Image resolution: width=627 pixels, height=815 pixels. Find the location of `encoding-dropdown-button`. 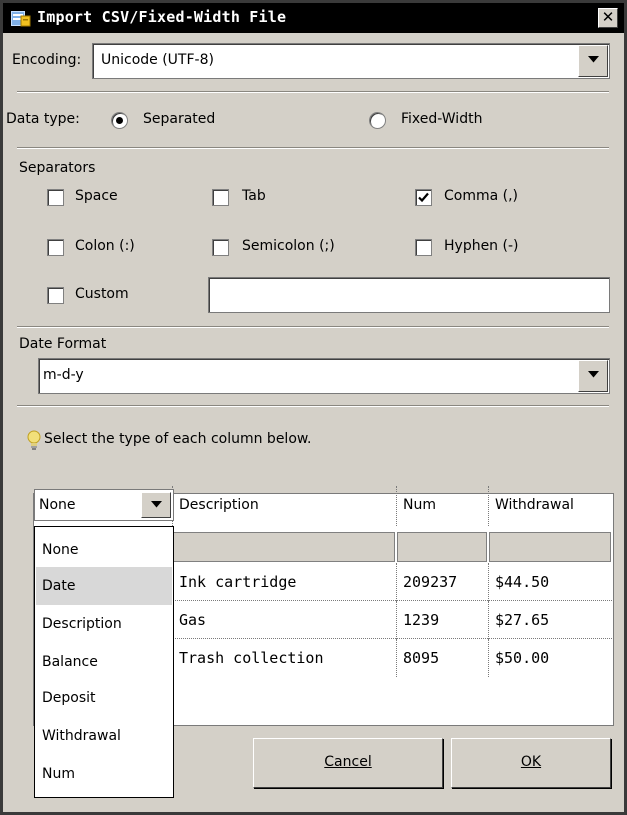

encoding-dropdown-button is located at coordinates (593, 61).